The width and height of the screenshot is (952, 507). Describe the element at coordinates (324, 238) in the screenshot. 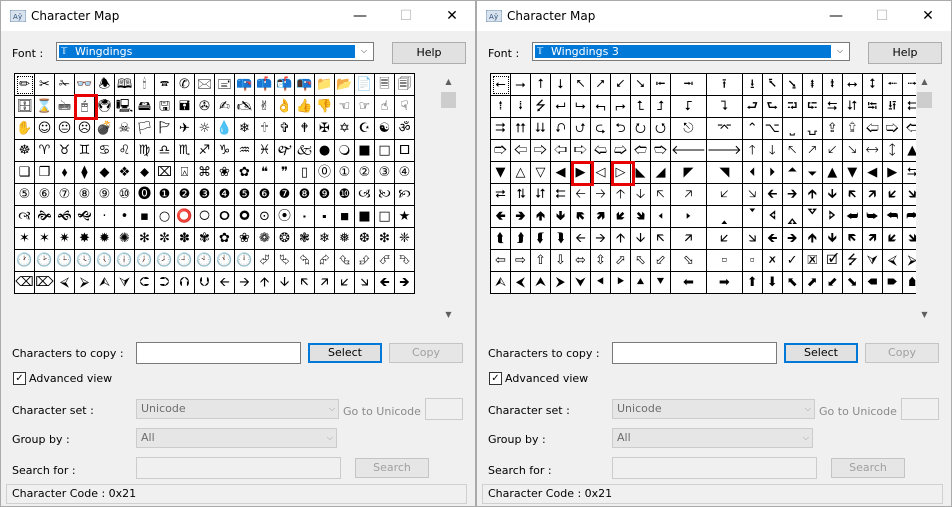

I see `character-cell: ❄` at that location.